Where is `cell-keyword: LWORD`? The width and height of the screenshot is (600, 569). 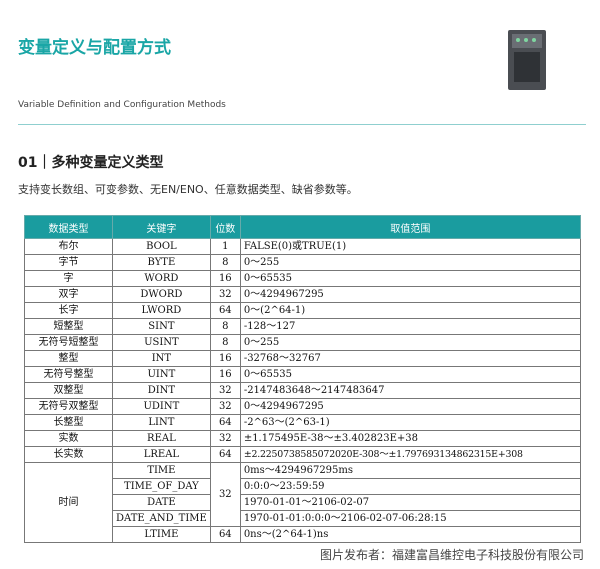 cell-keyword: LWORD is located at coordinates (161, 310).